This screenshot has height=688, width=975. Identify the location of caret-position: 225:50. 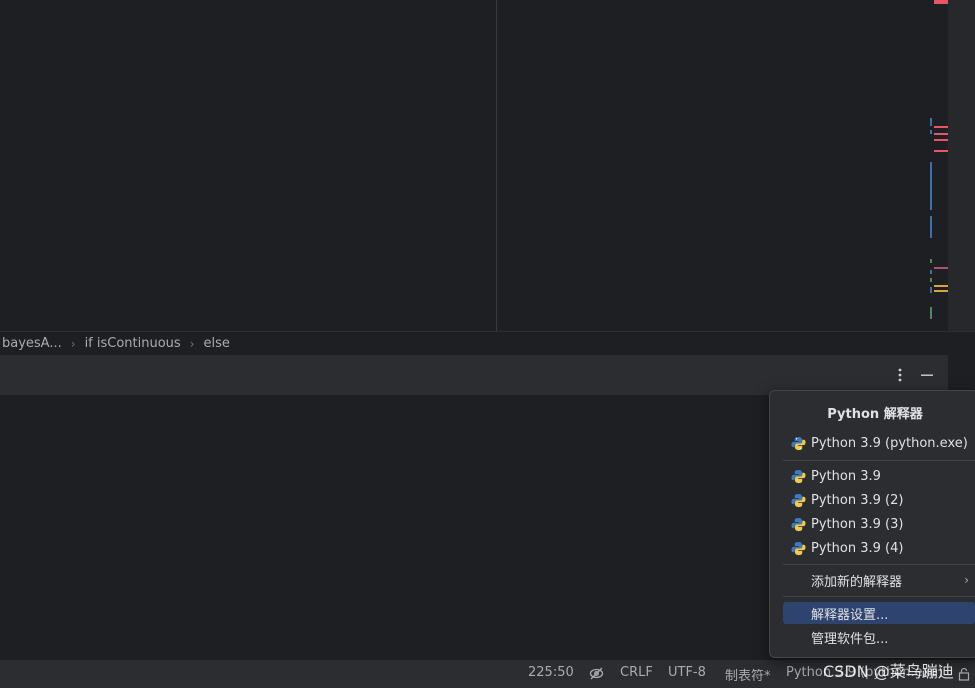
(551, 672).